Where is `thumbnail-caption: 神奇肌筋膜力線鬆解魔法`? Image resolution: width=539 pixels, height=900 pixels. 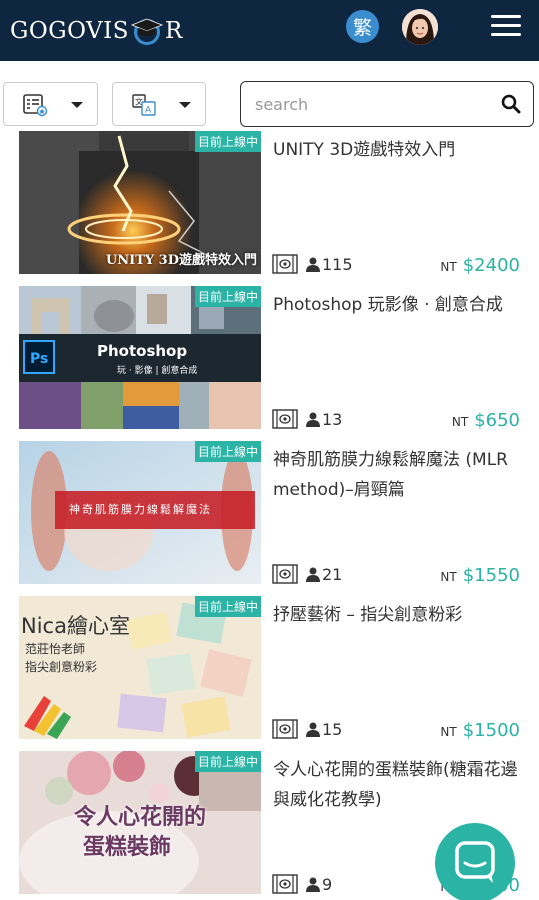
thumbnail-caption: 神奇肌筋膜力線鬆解魔法 is located at coordinates (140, 509).